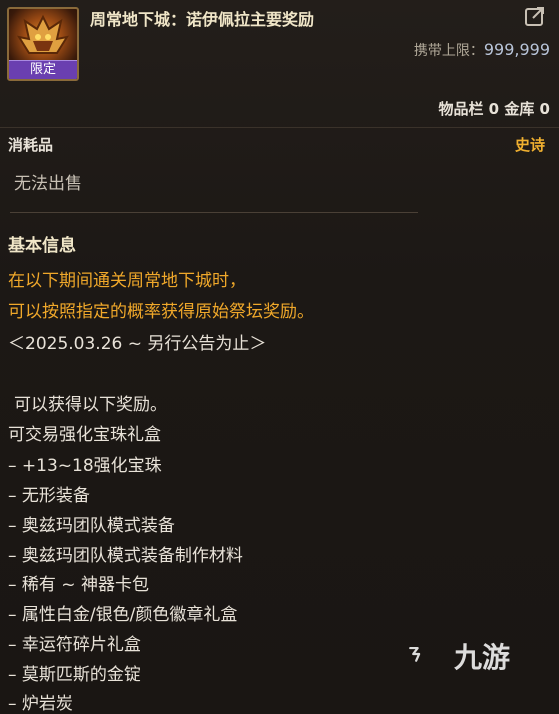  Describe the element at coordinates (40, 704) in the screenshot. I see `reward-list-item: – 炉岩炭` at that location.